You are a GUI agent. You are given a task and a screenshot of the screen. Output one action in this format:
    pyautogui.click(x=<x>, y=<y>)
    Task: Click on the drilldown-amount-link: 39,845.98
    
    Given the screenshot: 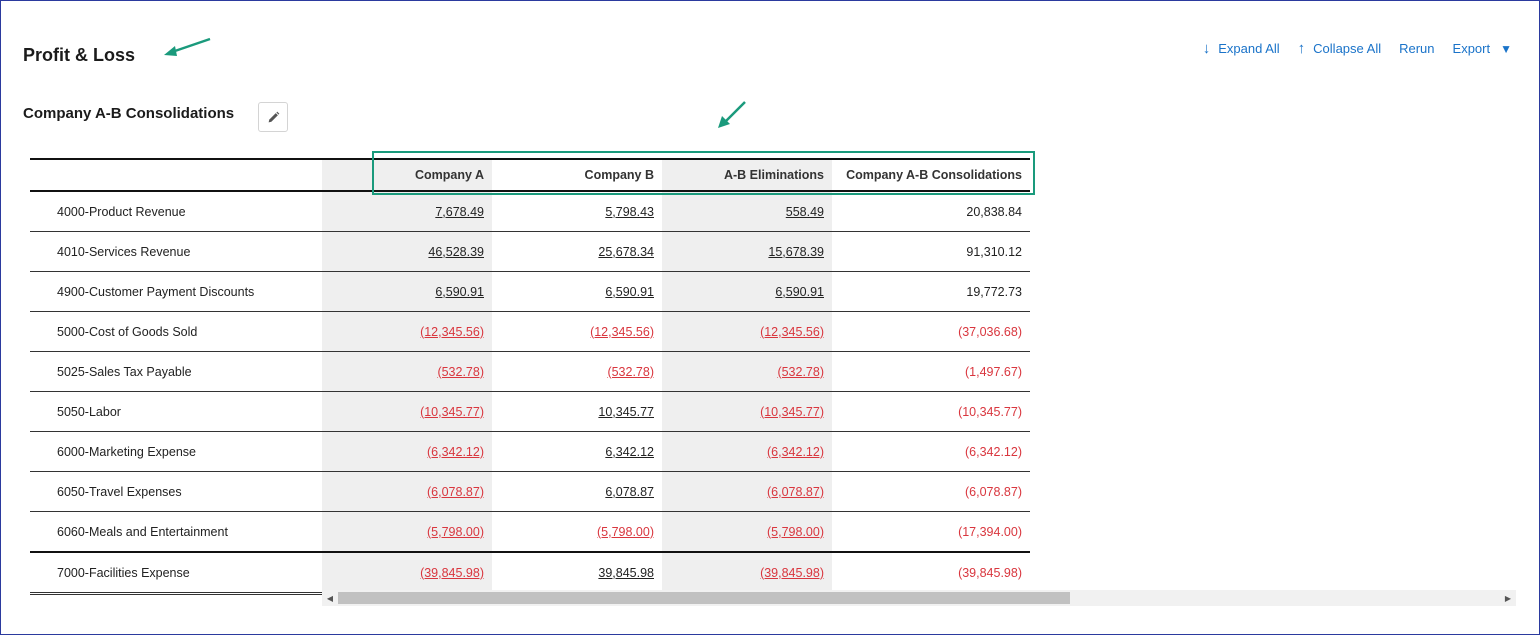 What is the action you would take?
    pyautogui.click(x=626, y=573)
    